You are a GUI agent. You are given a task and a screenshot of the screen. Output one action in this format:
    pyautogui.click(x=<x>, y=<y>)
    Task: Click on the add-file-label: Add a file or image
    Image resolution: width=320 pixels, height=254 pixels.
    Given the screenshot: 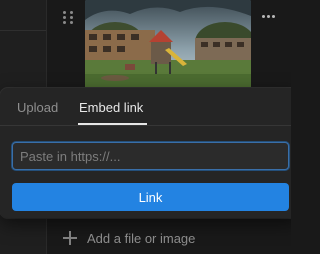 What is the action you would take?
    pyautogui.click(x=141, y=238)
    